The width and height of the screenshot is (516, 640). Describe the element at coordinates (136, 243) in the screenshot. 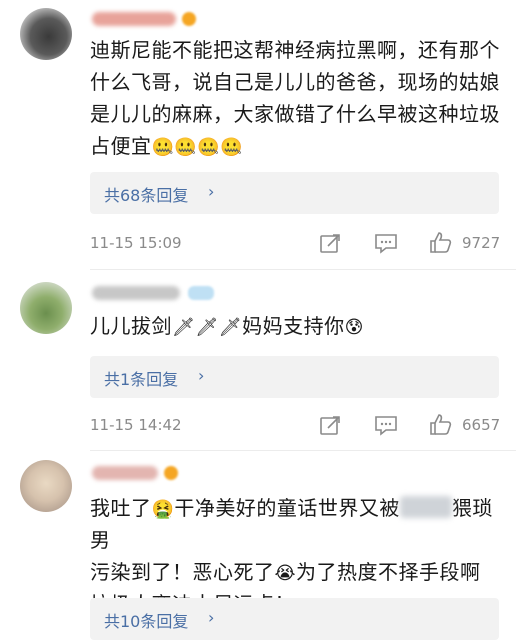

I see `timestamp: 11-15 15:09` at that location.